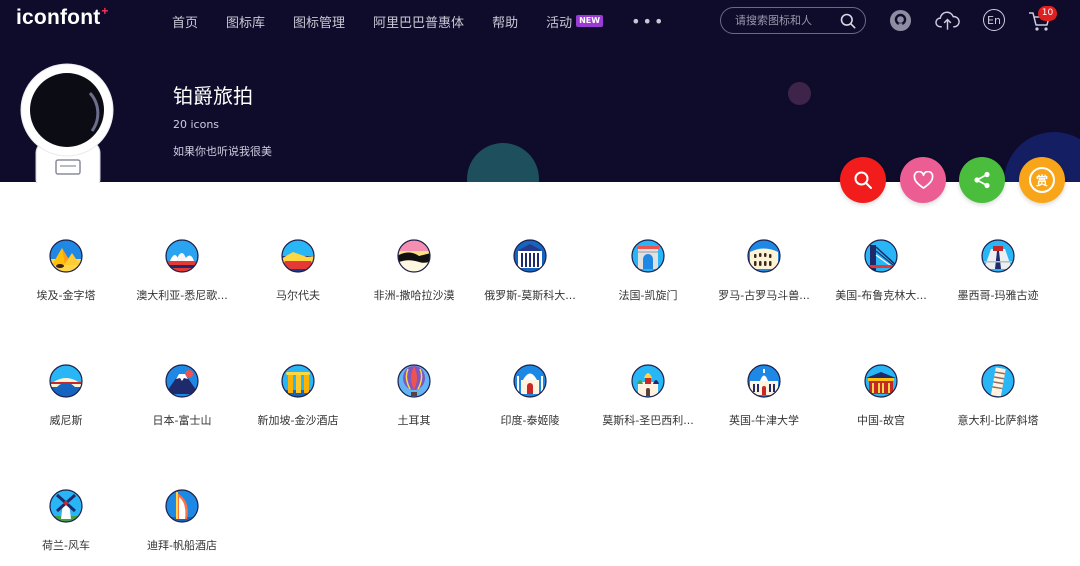 This screenshot has height=566, width=1080. I want to click on github-icon, so click(900, 20).